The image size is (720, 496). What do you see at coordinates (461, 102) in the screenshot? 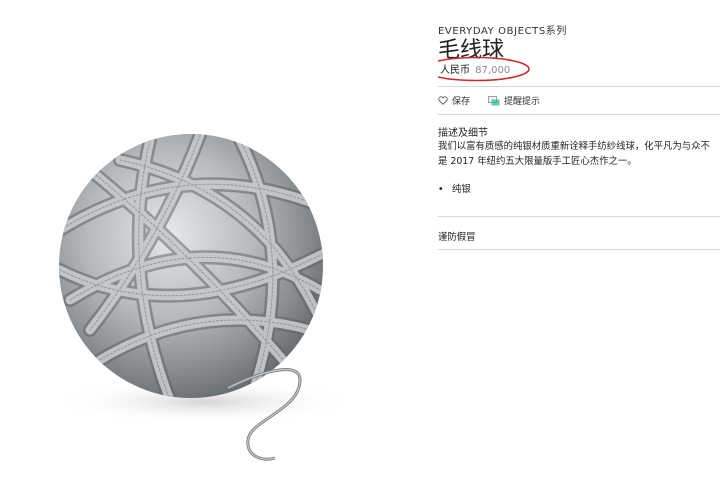
I see `save-label: 保存` at bounding box center [461, 102].